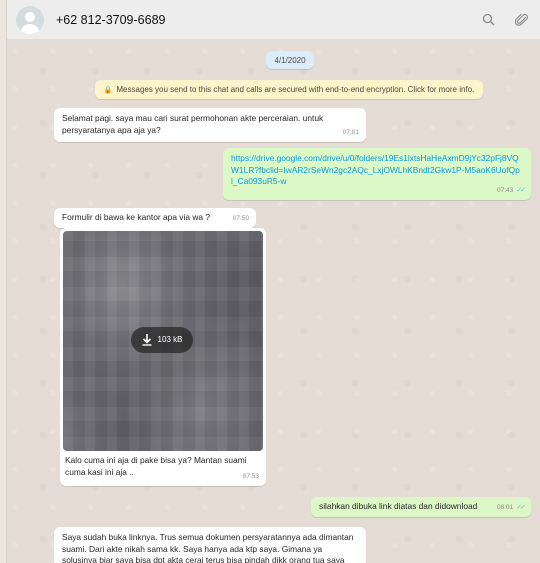  What do you see at coordinates (30, 19) in the screenshot?
I see `avatar` at bounding box center [30, 19].